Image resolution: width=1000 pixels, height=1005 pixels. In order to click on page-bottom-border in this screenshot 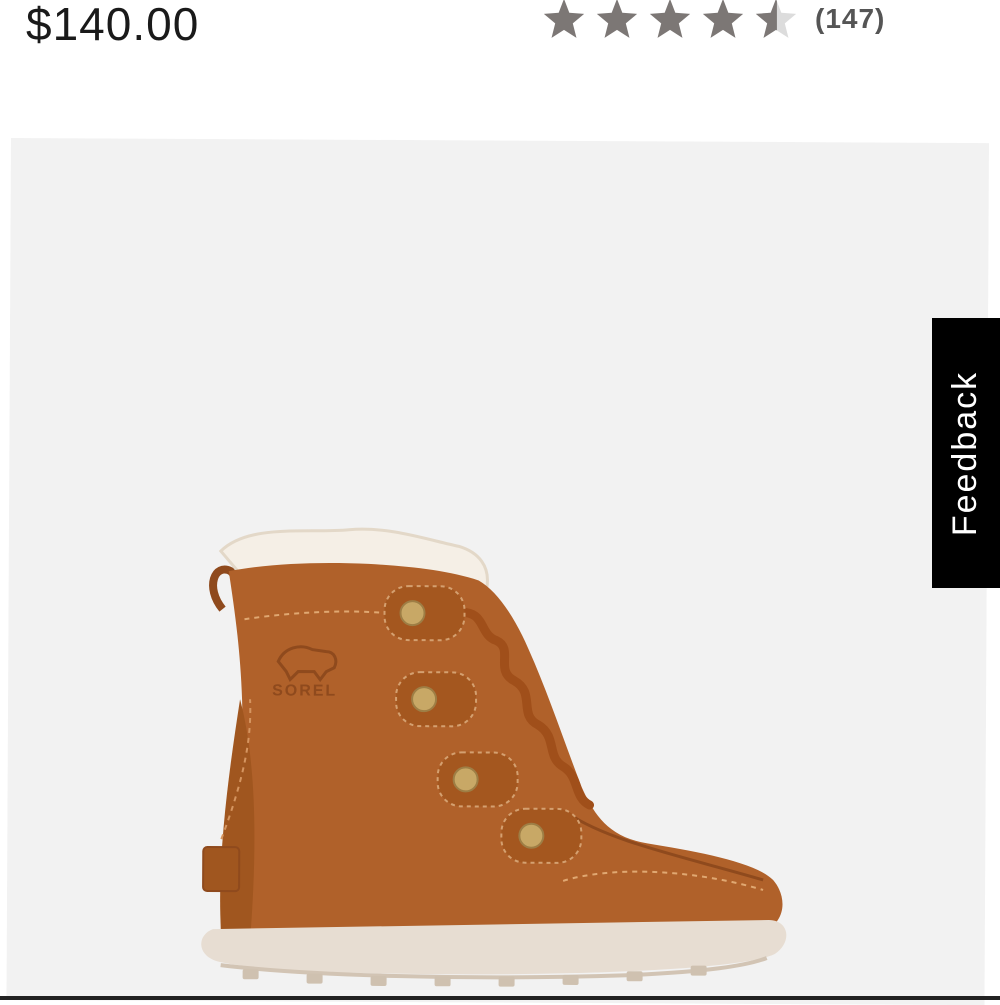, I will do `click(500, 998)`.